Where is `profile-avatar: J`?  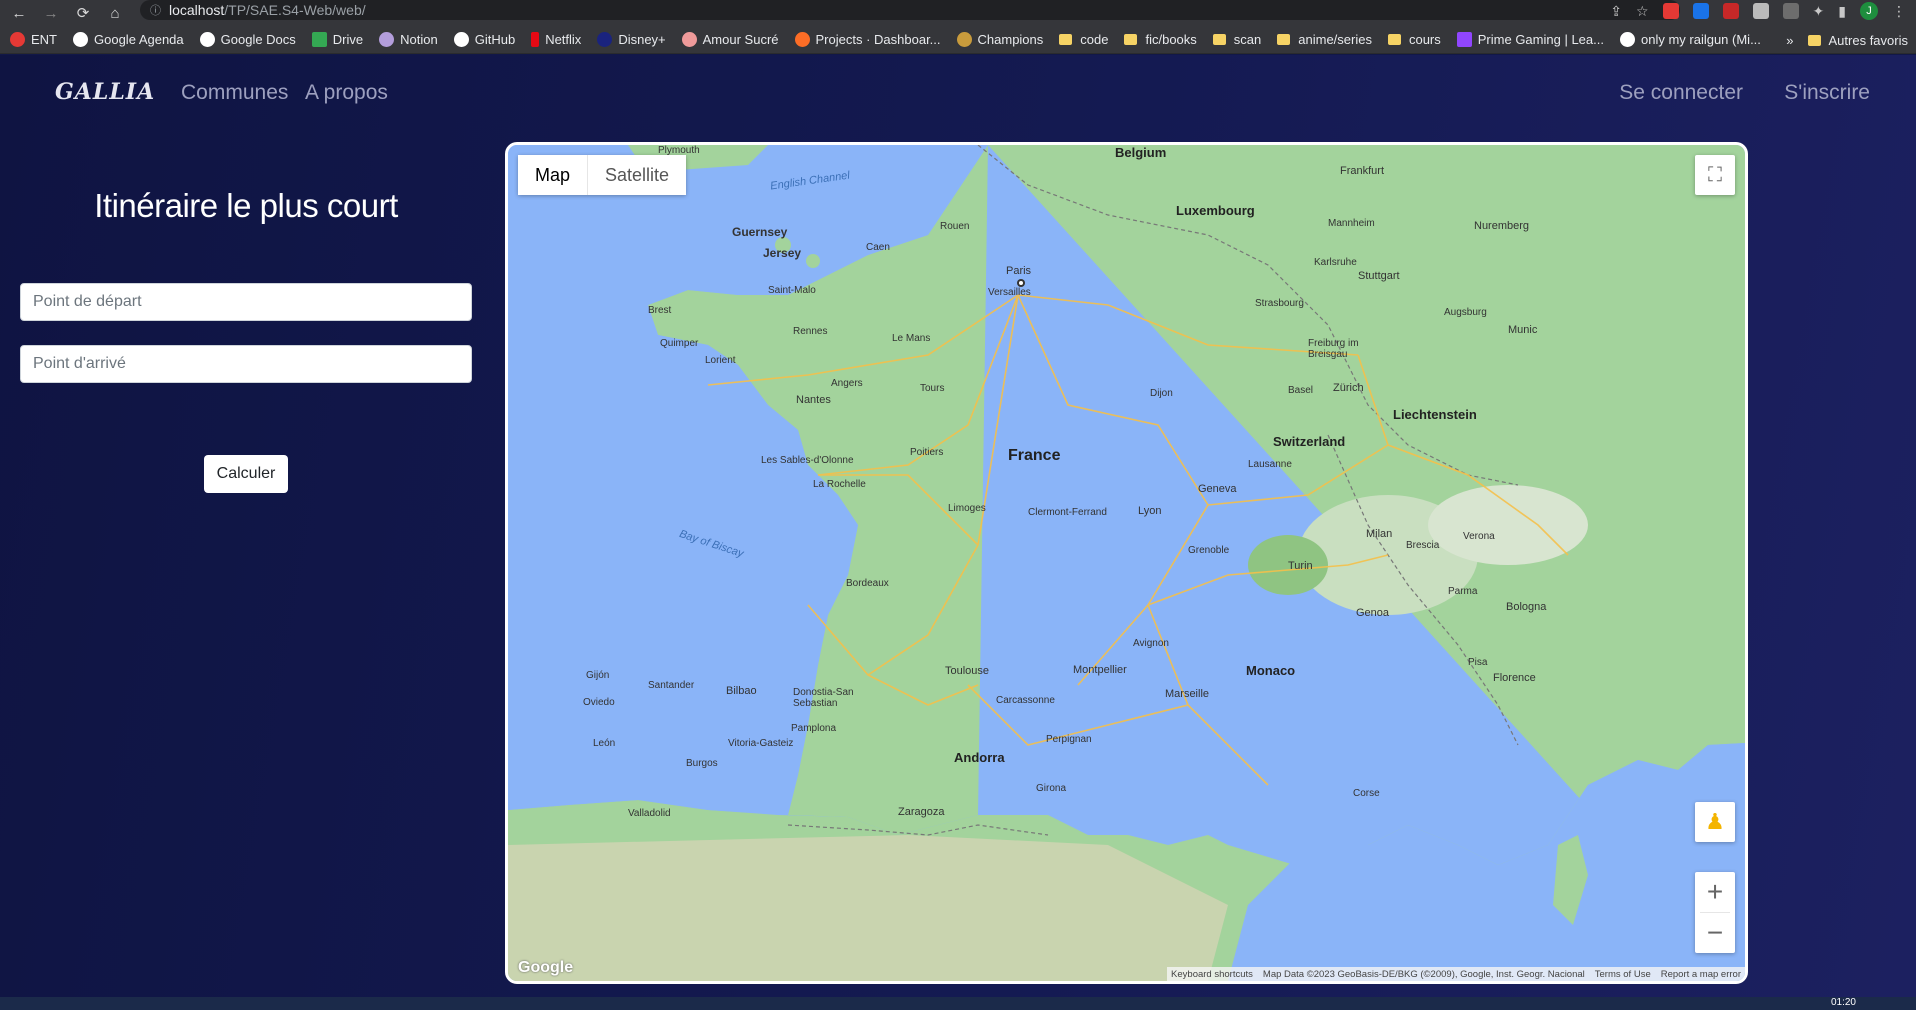
profile-avatar: J is located at coordinates (1869, 11).